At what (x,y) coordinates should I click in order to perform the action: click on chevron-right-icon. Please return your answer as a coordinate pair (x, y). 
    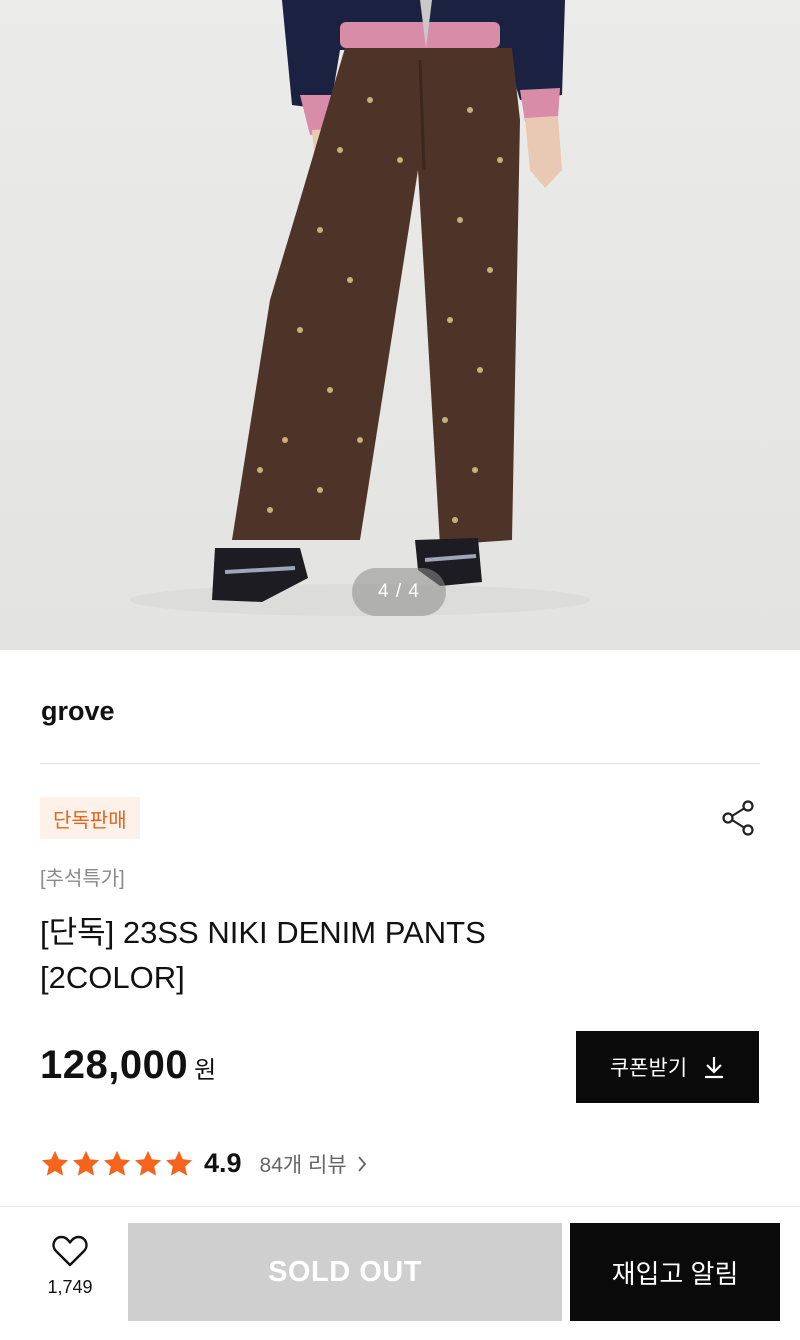
    Looking at the image, I should click on (362, 1163).